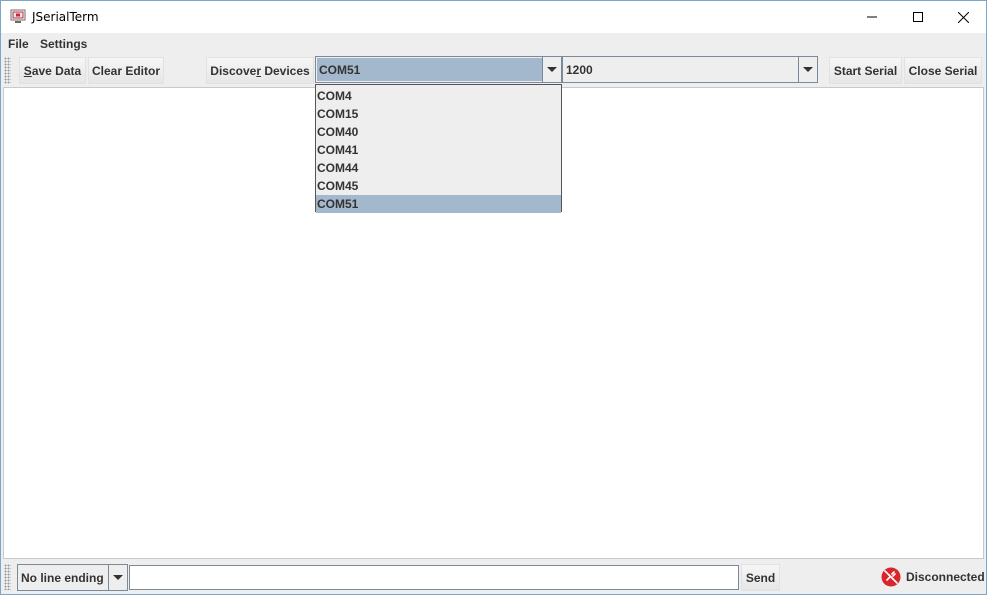 This screenshot has height=595, width=987. What do you see at coordinates (943, 70) in the screenshot?
I see `close-serial-button: Close Serial` at bounding box center [943, 70].